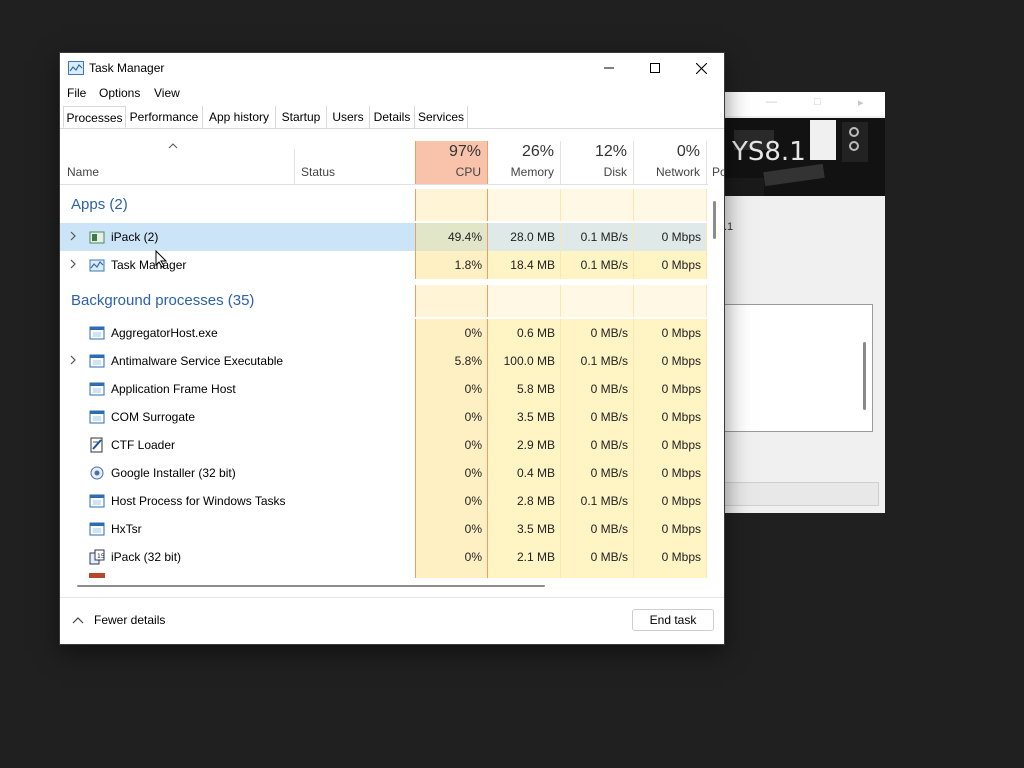 This screenshot has width=1024, height=768. Describe the element at coordinates (164, 117) in the screenshot. I see `tab-performance: Performance` at that location.